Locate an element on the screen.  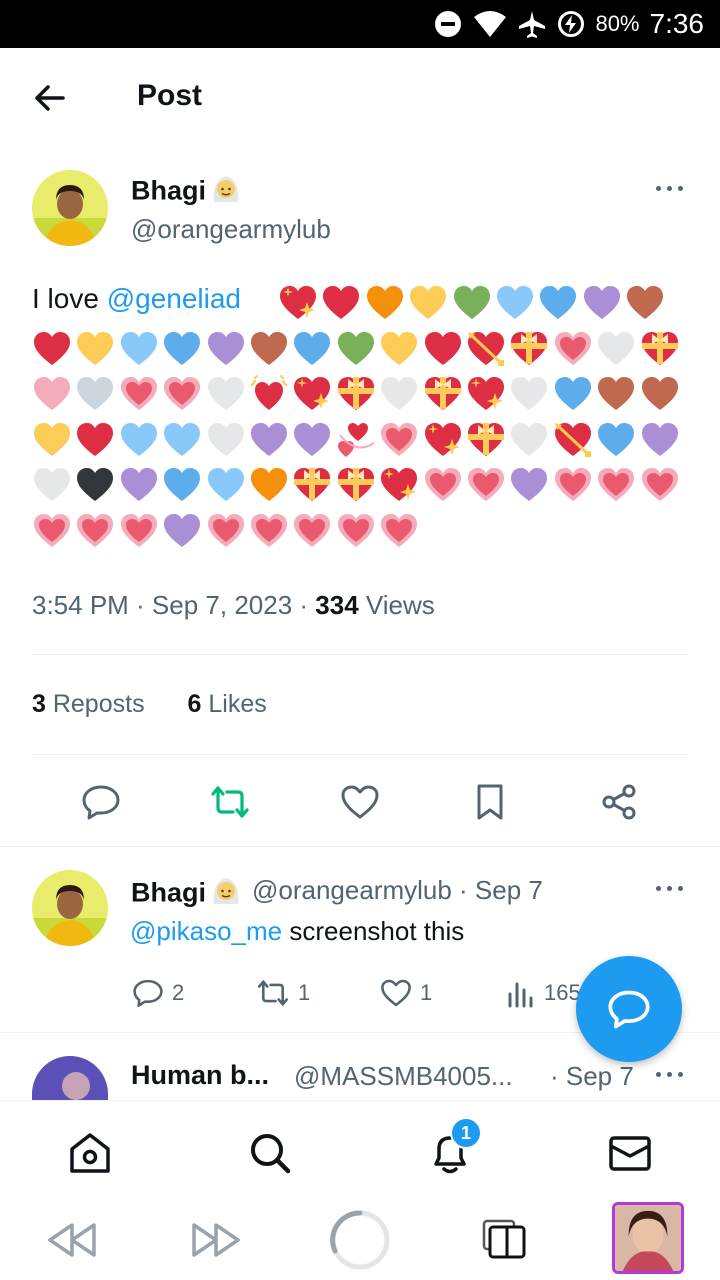
share-button is located at coordinates (619, 802).